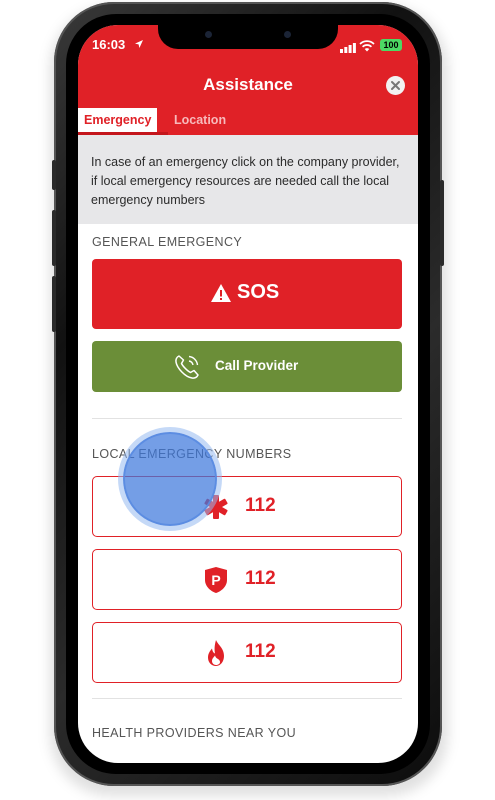 The height and width of the screenshot is (800, 495). Describe the element at coordinates (208, 34) in the screenshot. I see `camera-dot` at that location.